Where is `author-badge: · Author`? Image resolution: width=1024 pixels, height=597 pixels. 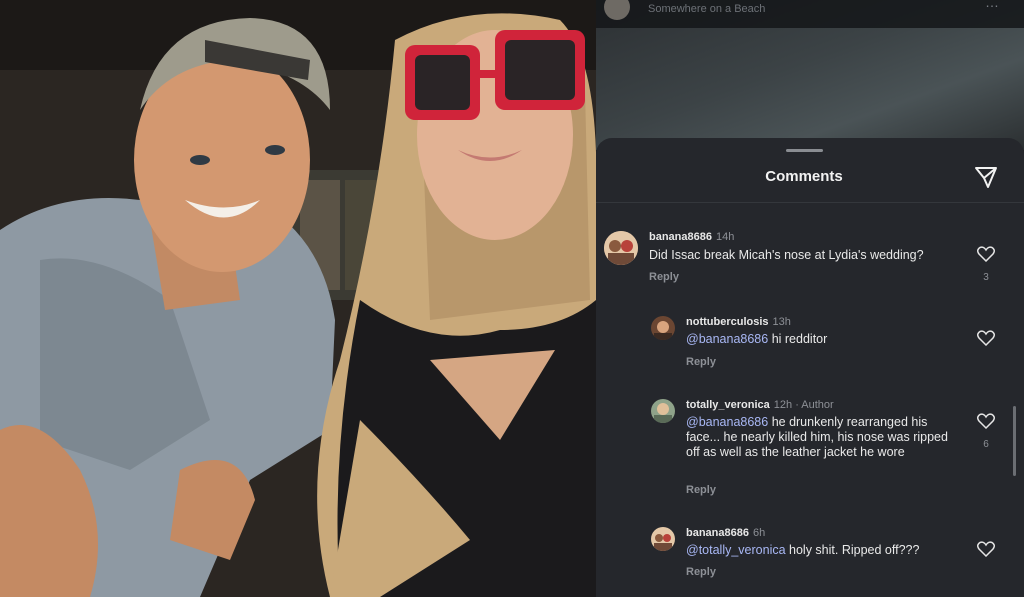 author-badge: · Author is located at coordinates (814, 405).